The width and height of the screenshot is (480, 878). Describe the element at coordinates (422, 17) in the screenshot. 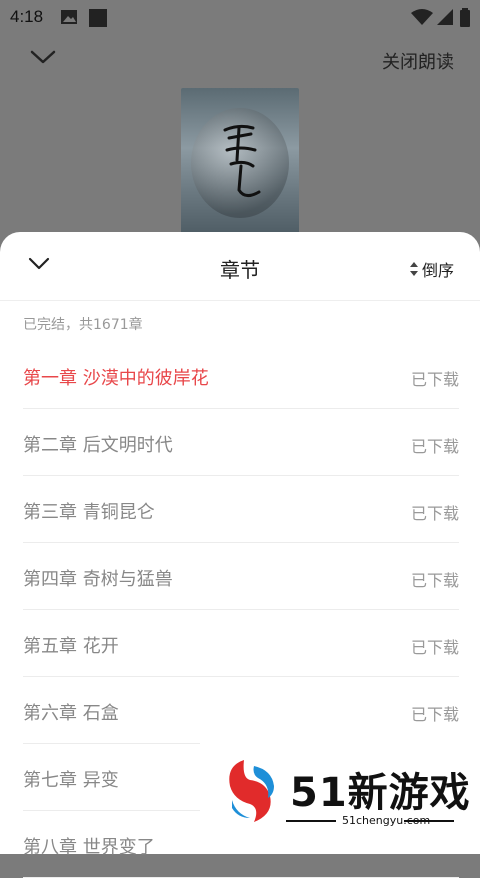

I see `wifi-icon` at that location.